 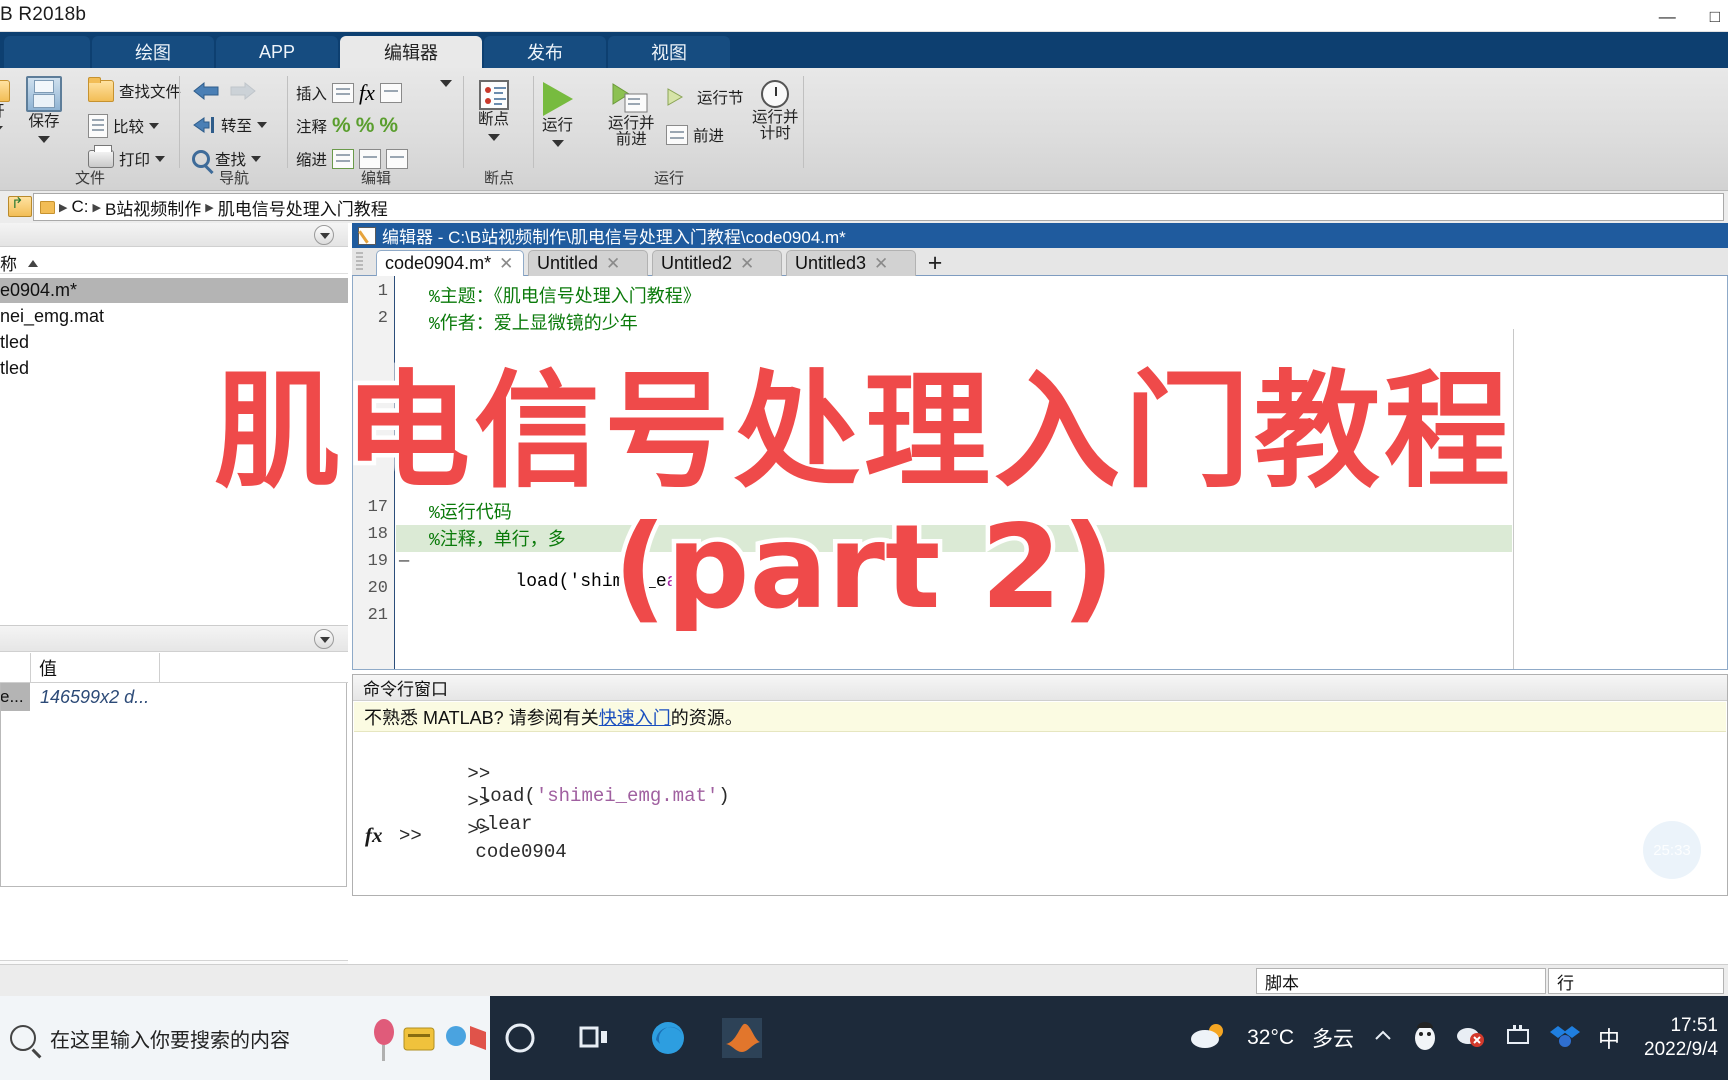 I want to click on stopwatch-icon, so click(x=775, y=94).